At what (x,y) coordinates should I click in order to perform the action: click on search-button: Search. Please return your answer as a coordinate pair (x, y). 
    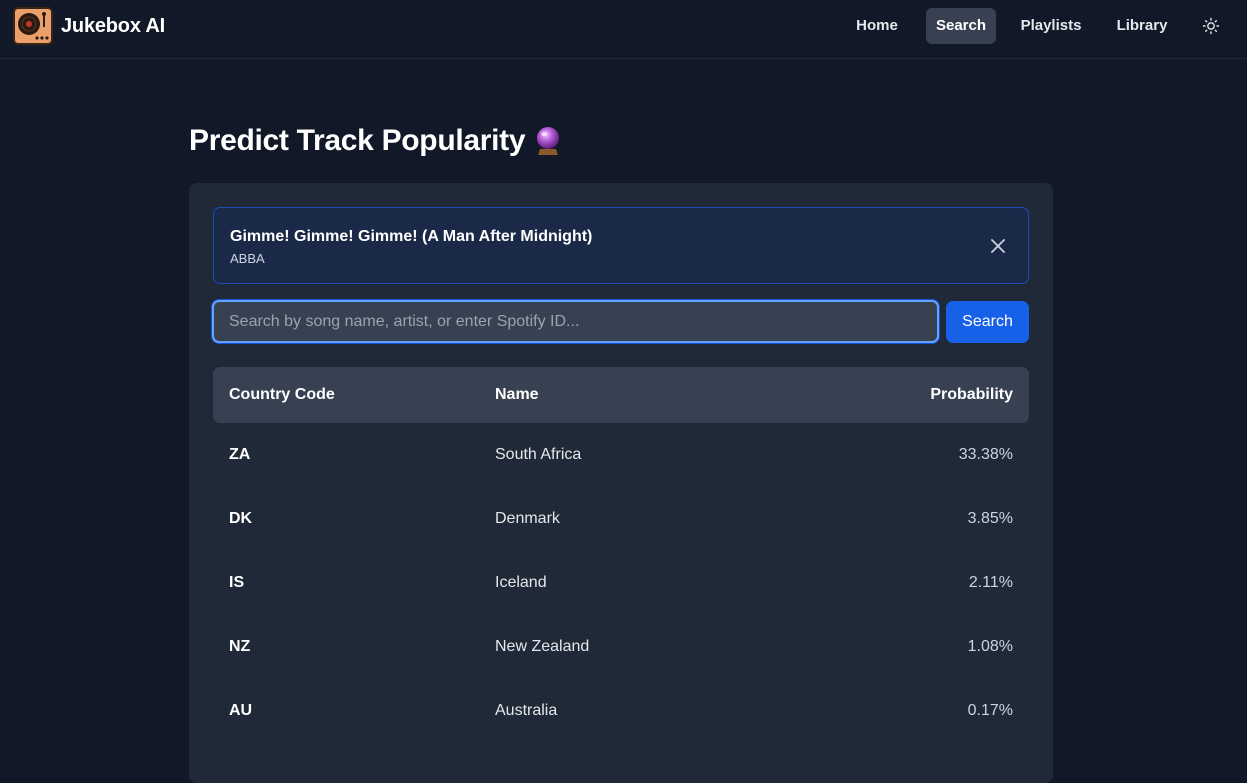
    Looking at the image, I should click on (987, 322).